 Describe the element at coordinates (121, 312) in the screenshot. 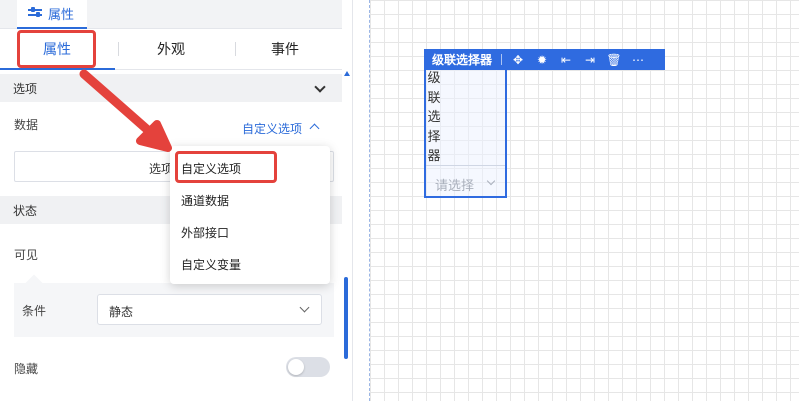

I see `condition-select-value: 静态` at that location.